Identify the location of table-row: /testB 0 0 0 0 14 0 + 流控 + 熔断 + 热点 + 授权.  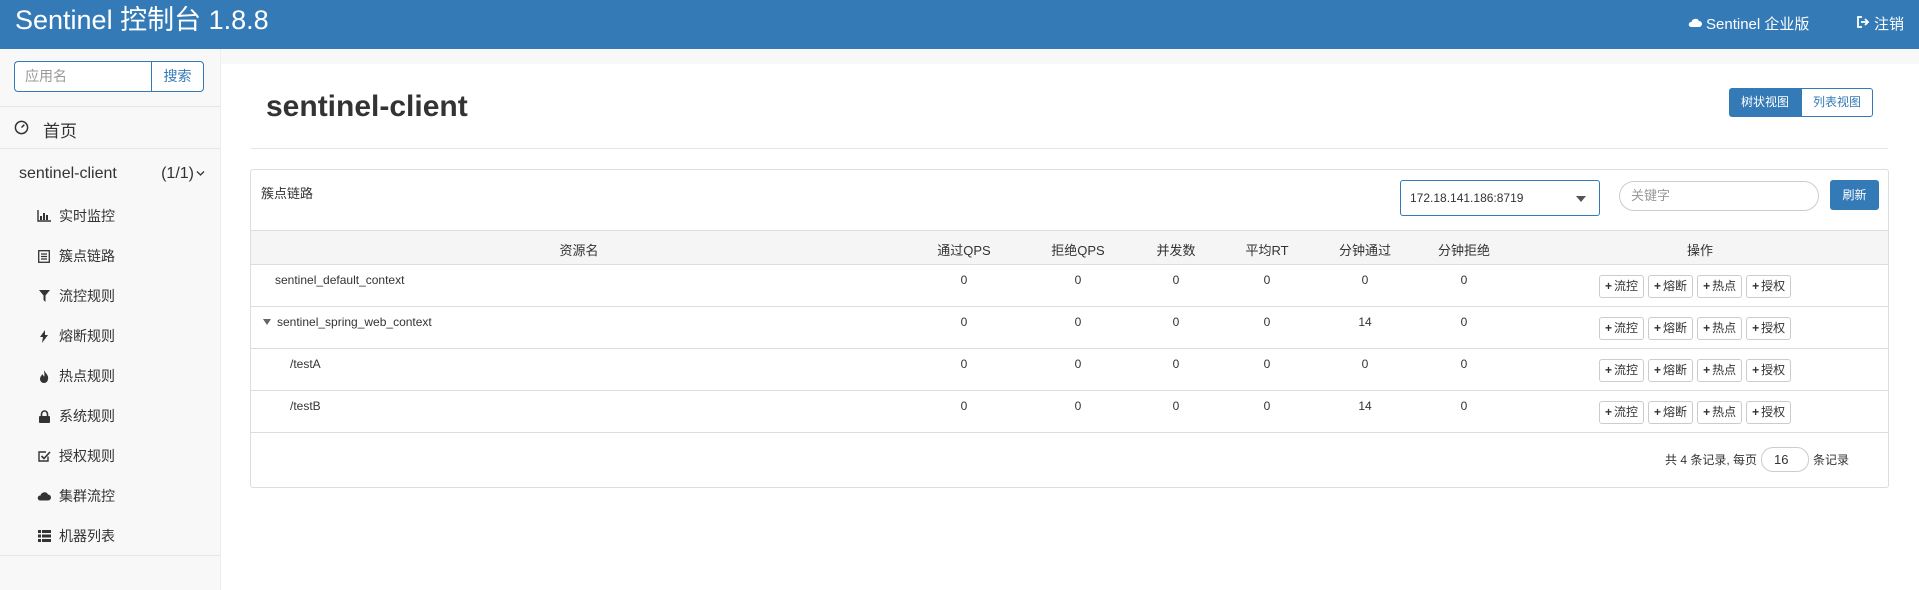
(1069, 412).